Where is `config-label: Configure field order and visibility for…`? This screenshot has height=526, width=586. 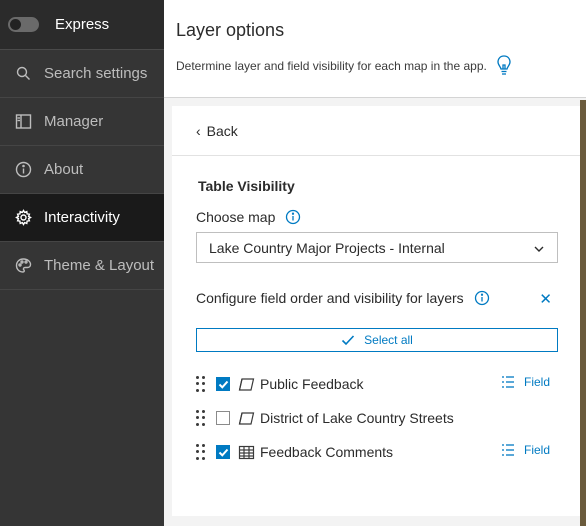
config-label: Configure field order and visibility for… is located at coordinates (330, 298).